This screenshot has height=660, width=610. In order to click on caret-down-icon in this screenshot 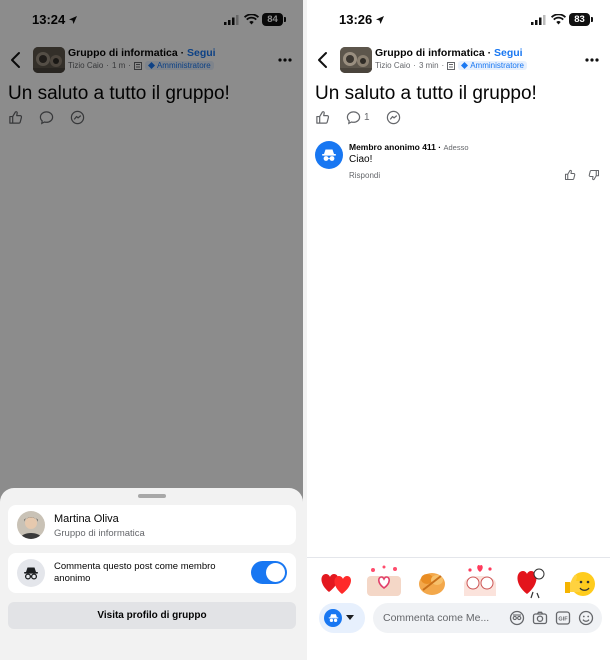, I will do `click(350, 617)`.